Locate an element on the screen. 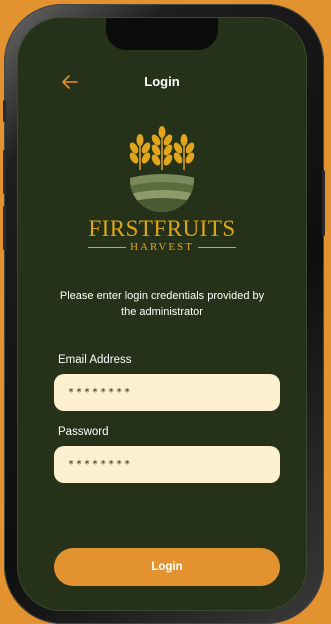 The height and width of the screenshot is (624, 331). email-field: ******** is located at coordinates (167, 392).